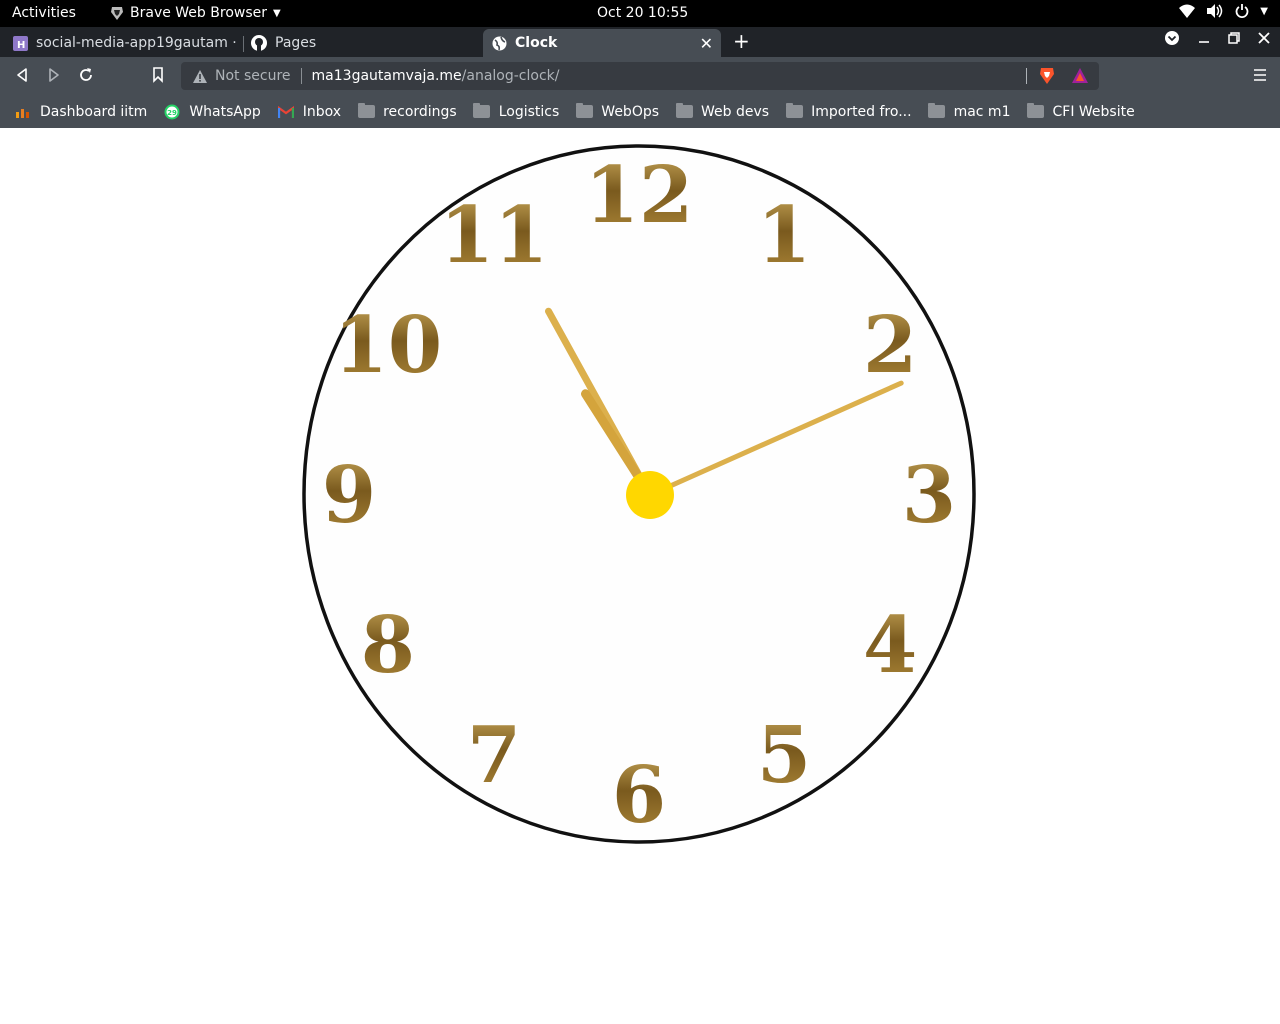 This screenshot has width=1280, height=1024. I want to click on system-tray: ▼, so click(1223, 11).